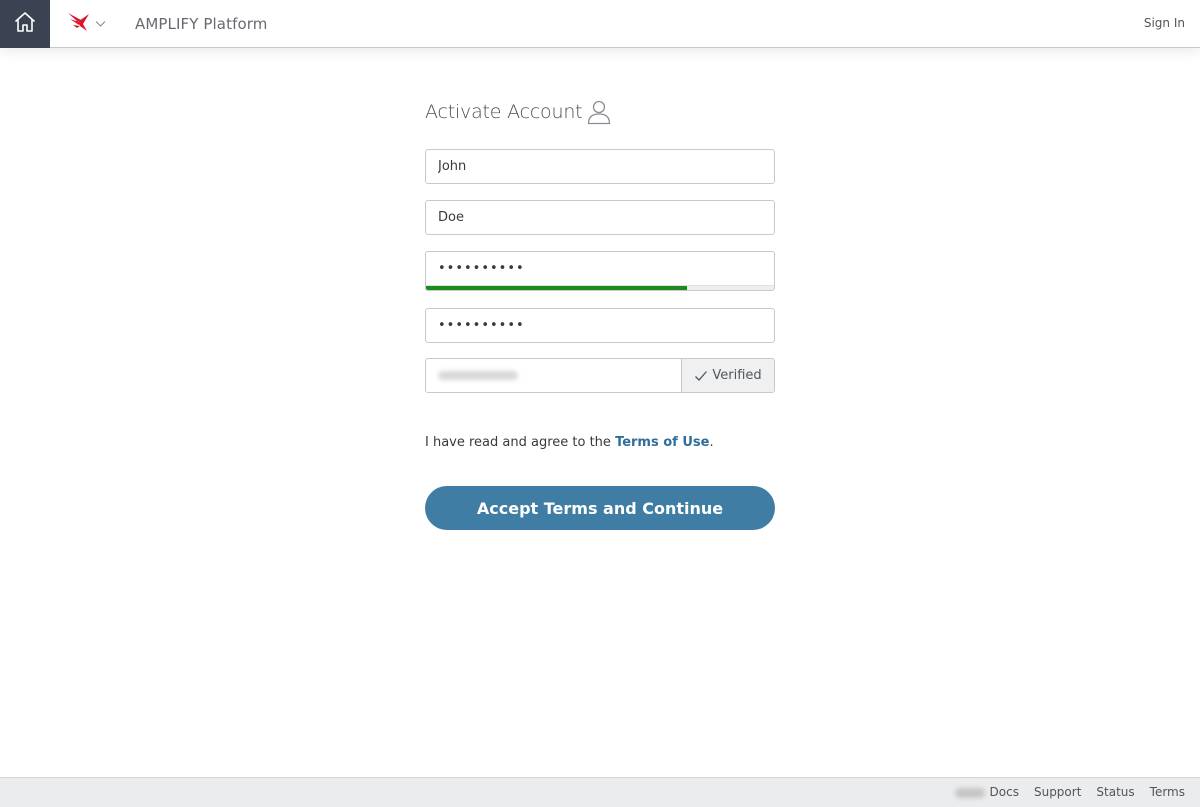 The width and height of the screenshot is (1200, 807). I want to click on terms-text: I have read and agree to the, so click(518, 442).